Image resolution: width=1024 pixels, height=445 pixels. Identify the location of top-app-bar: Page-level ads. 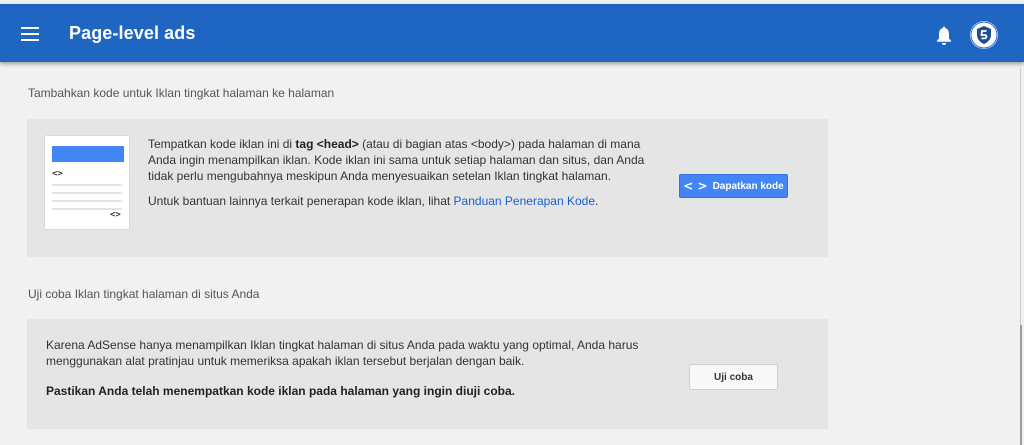
(512, 33).